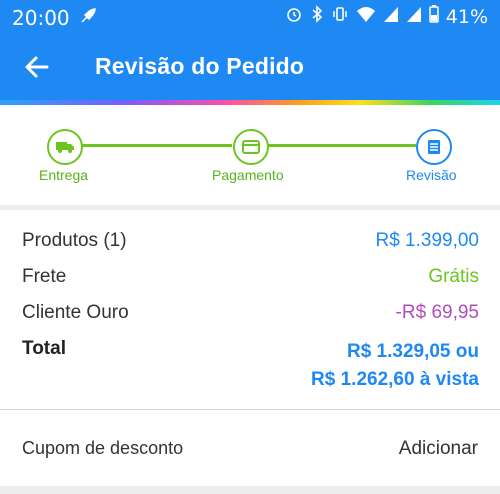 The height and width of the screenshot is (494, 500). I want to click on step-payment, so click(251, 147).